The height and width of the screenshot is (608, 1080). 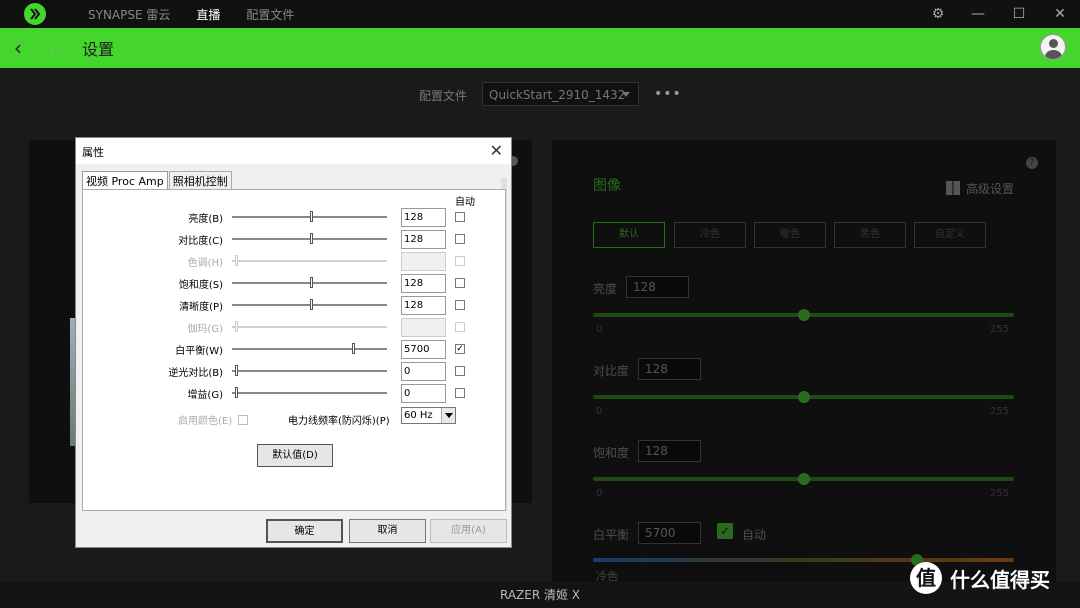 I want to click on tab-camera-control: 照相机控制, so click(x=200, y=180).